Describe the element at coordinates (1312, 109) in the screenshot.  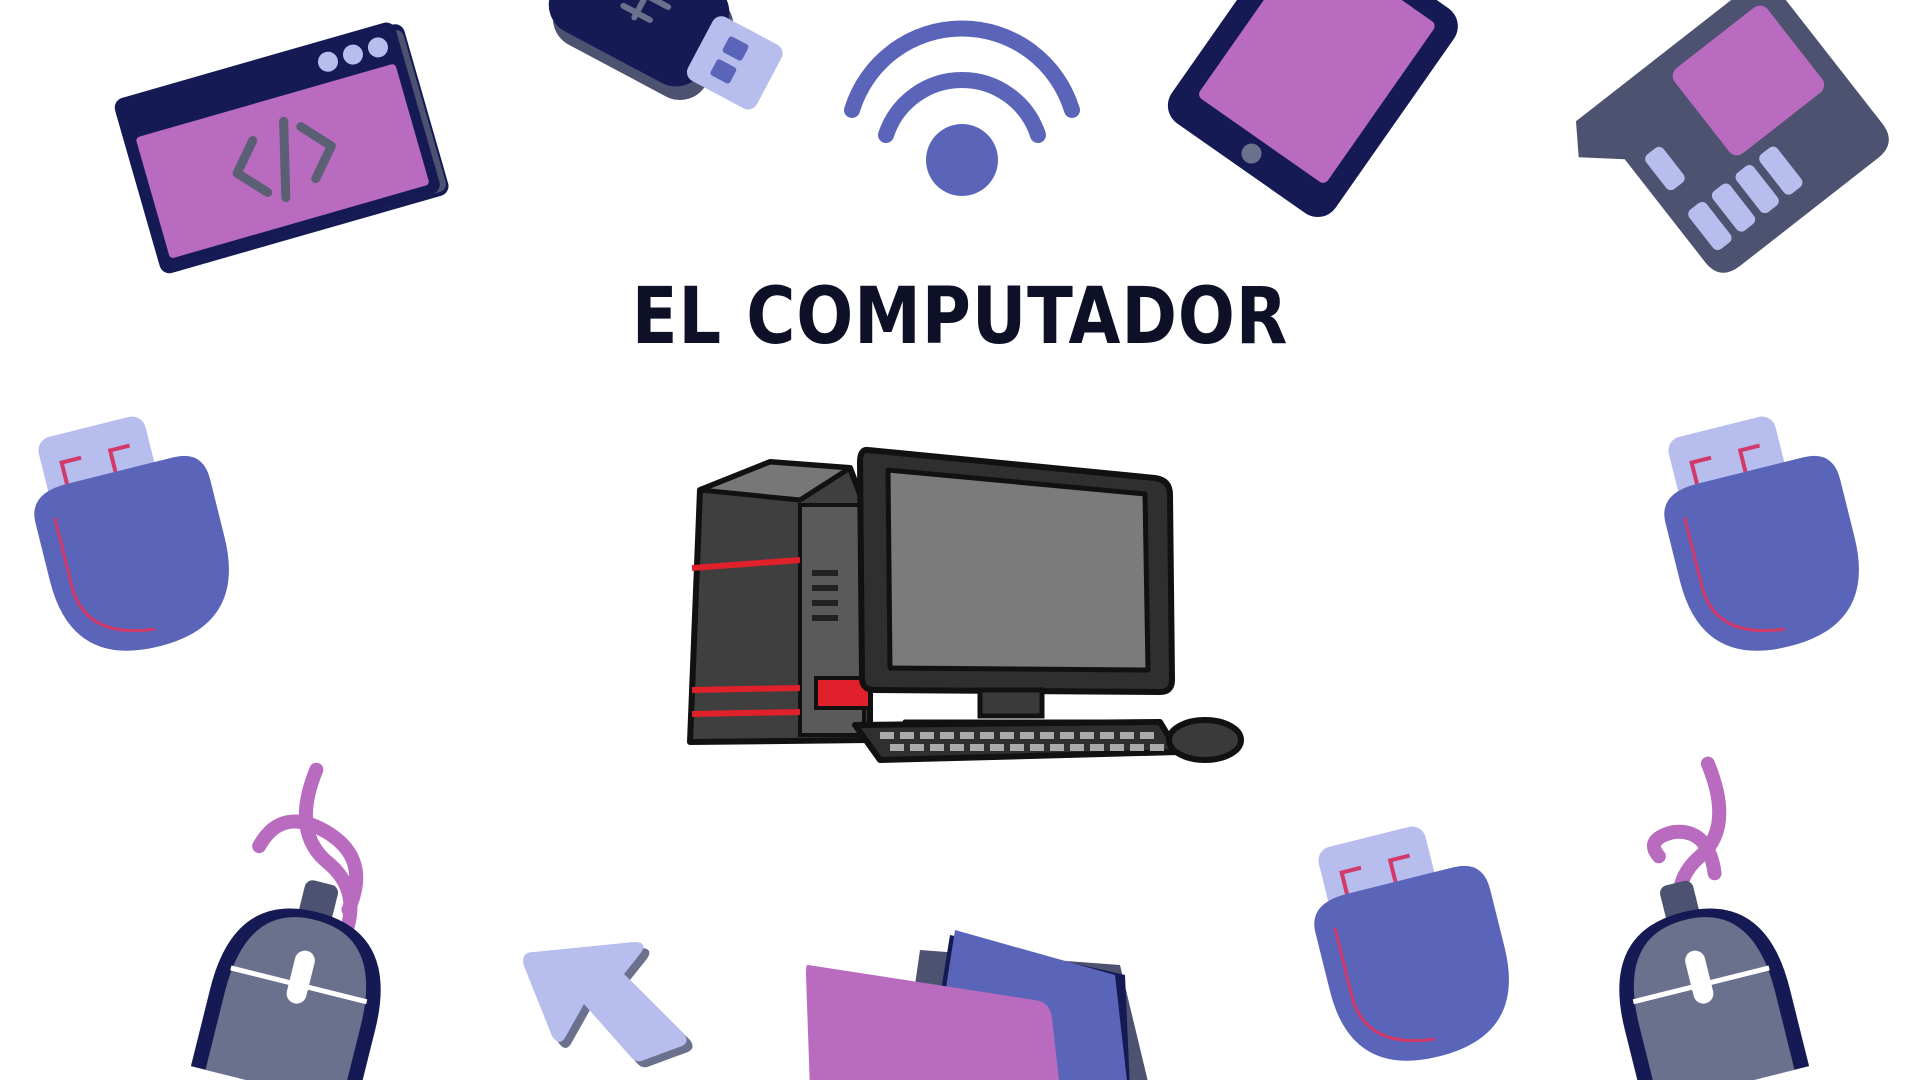
I see `smartphone-icon` at that location.